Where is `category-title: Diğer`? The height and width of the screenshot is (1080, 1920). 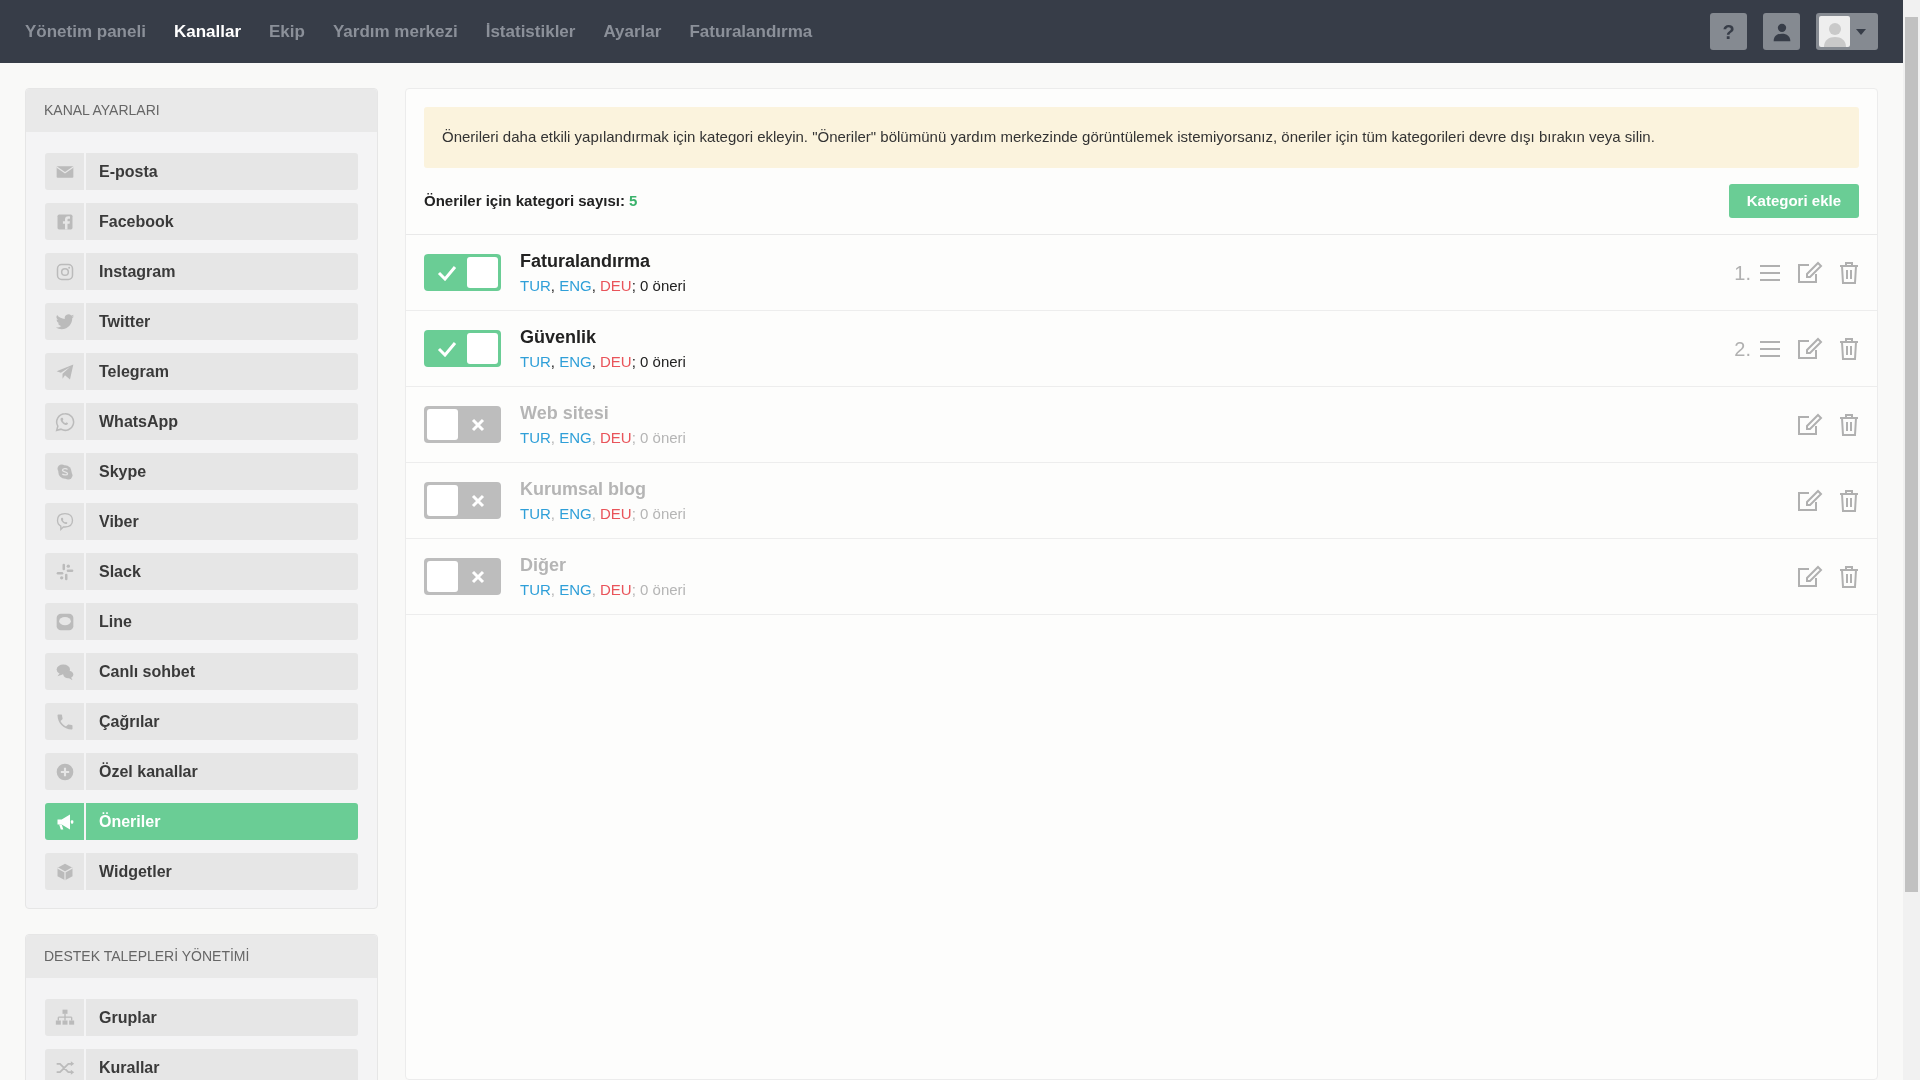 category-title: Diğer is located at coordinates (543, 565).